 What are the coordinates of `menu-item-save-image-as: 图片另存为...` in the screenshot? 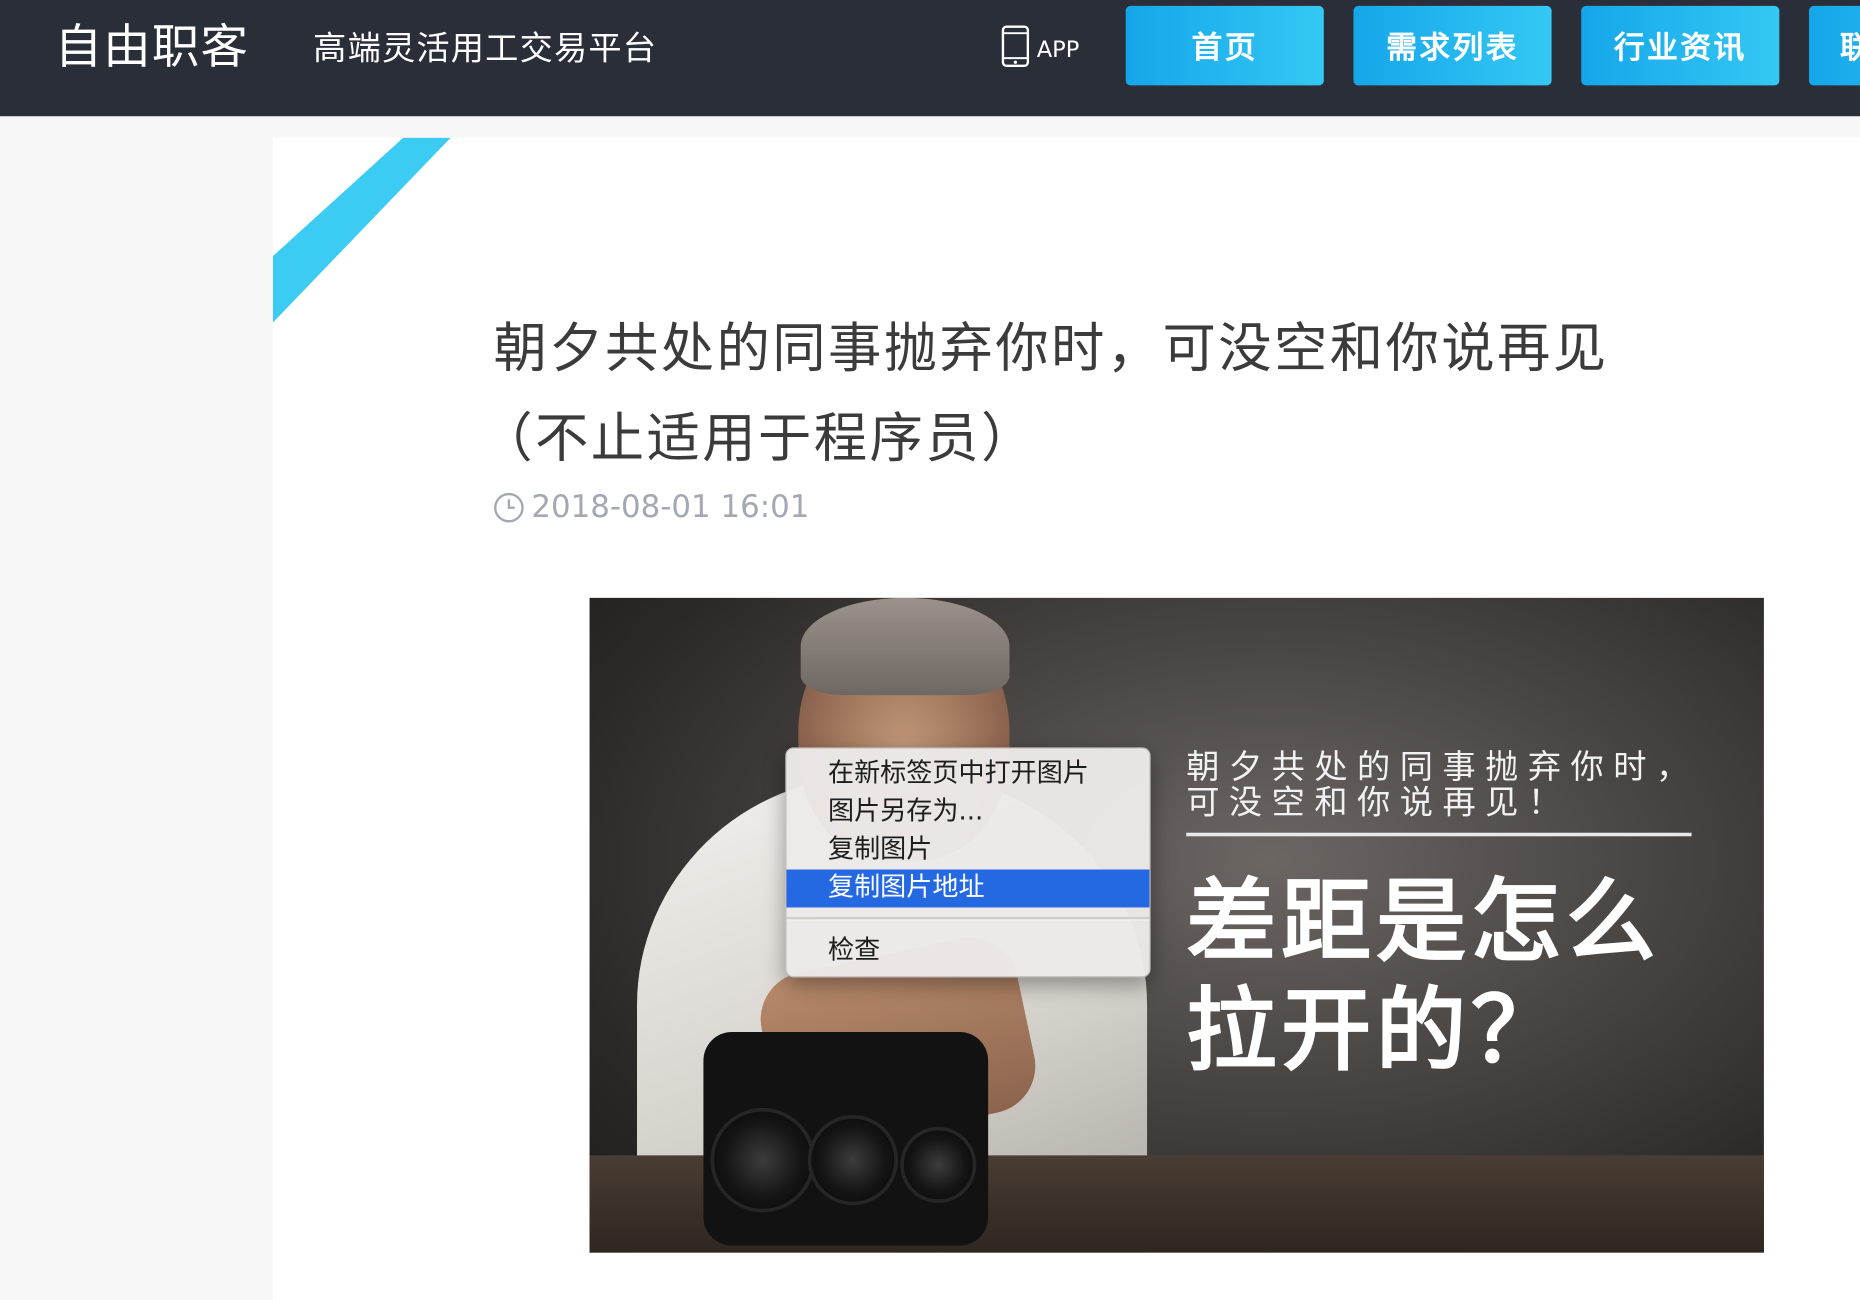 It's located at (967, 813).